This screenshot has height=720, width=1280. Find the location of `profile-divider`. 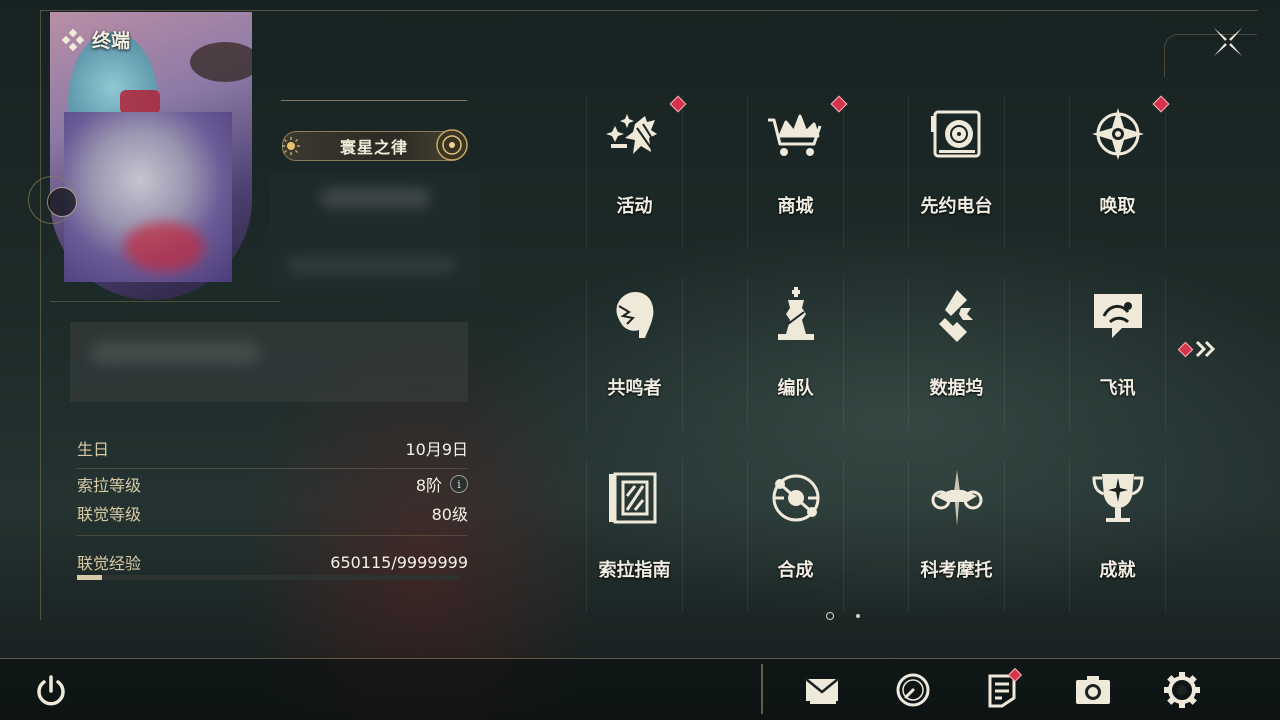

profile-divider is located at coordinates (165, 301).